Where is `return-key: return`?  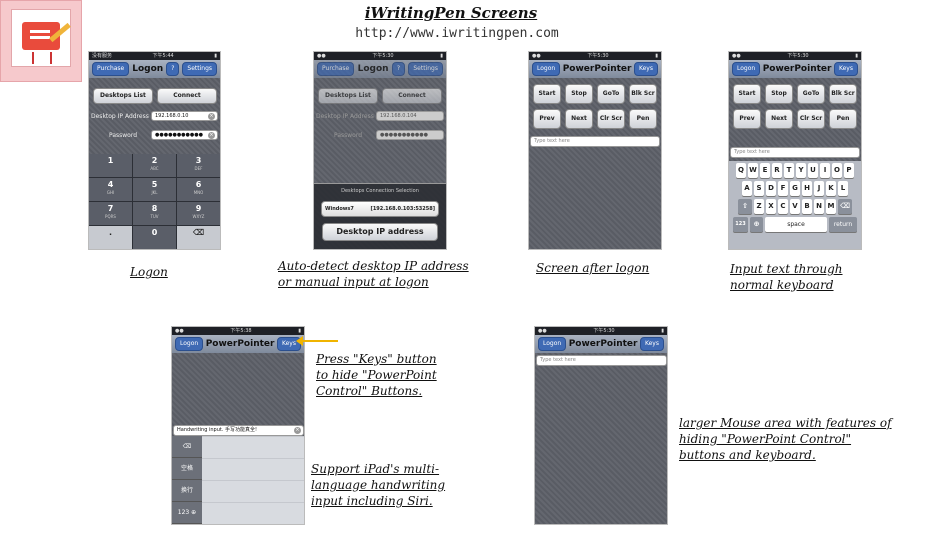
return-key: return is located at coordinates (843, 224).